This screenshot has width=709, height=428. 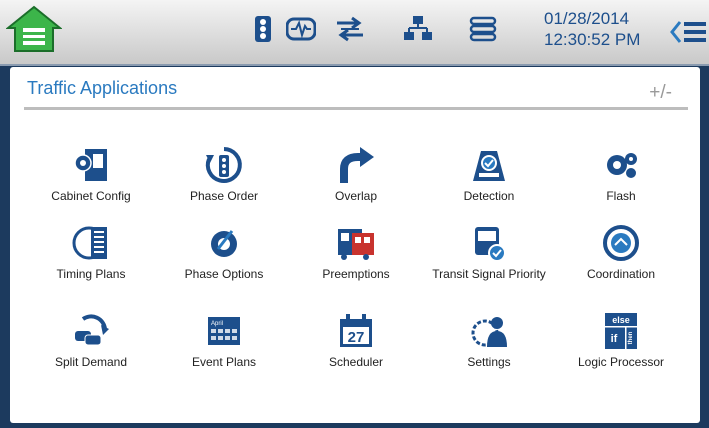 What do you see at coordinates (356, 196) in the screenshot?
I see `app-label: Overlap` at bounding box center [356, 196].